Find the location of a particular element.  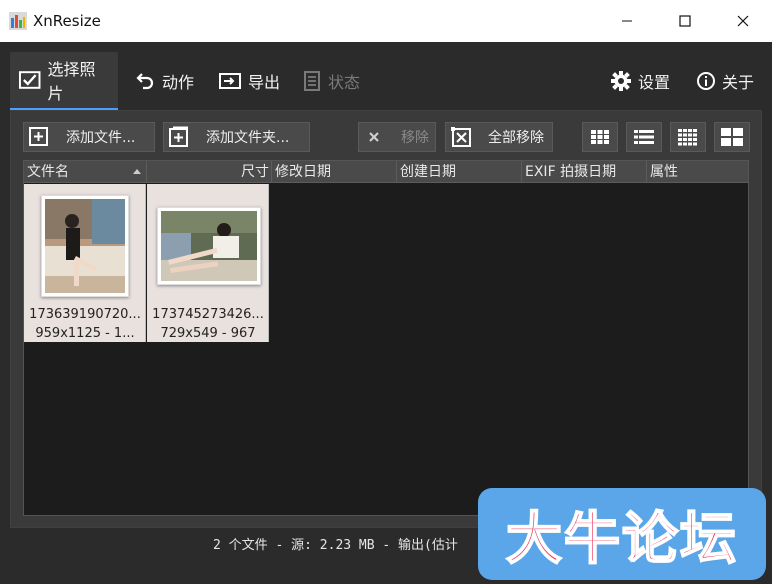

minimize-icon is located at coordinates (627, 21).